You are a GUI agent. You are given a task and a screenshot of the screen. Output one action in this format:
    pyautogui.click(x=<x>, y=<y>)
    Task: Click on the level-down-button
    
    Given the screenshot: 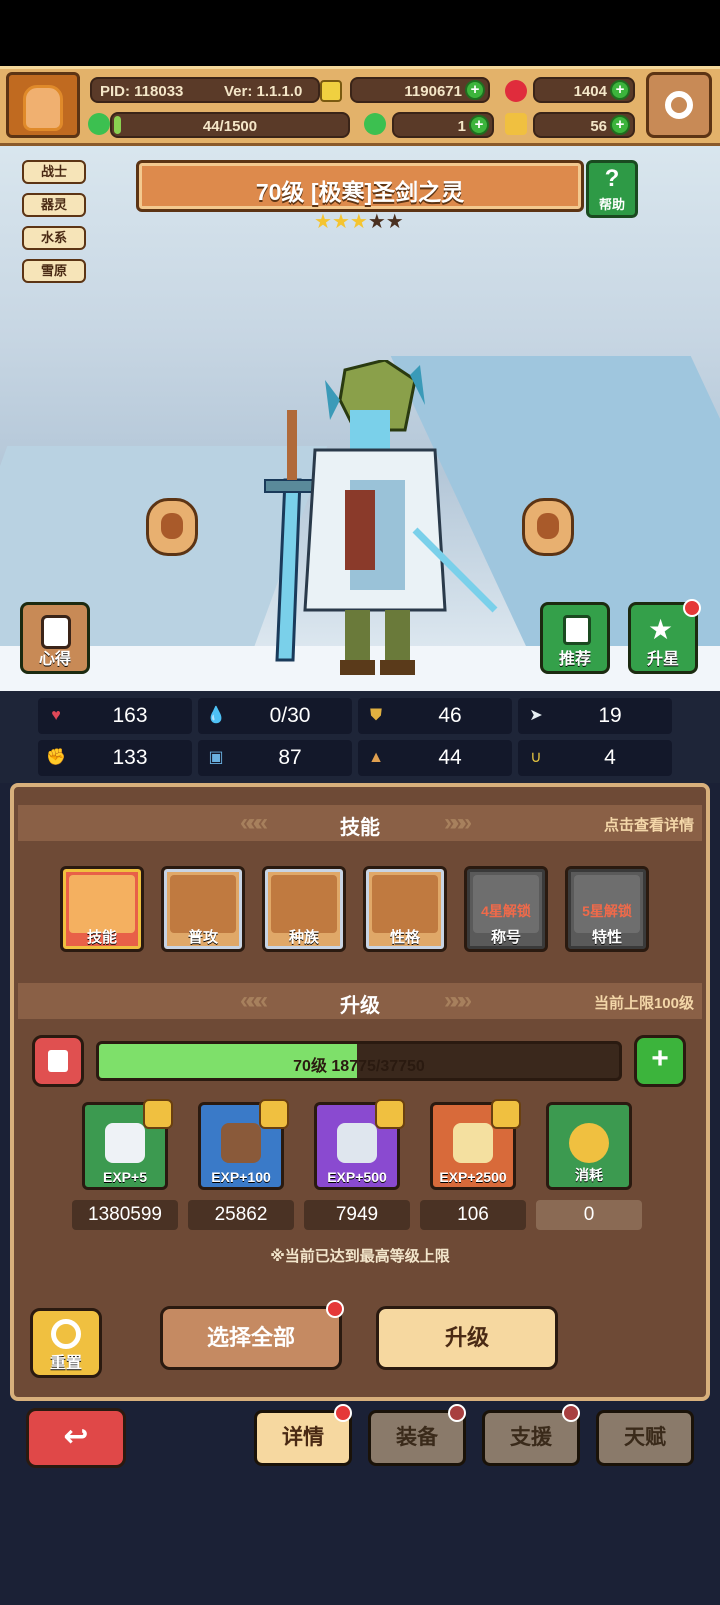 What is the action you would take?
    pyautogui.click(x=58, y=1061)
    